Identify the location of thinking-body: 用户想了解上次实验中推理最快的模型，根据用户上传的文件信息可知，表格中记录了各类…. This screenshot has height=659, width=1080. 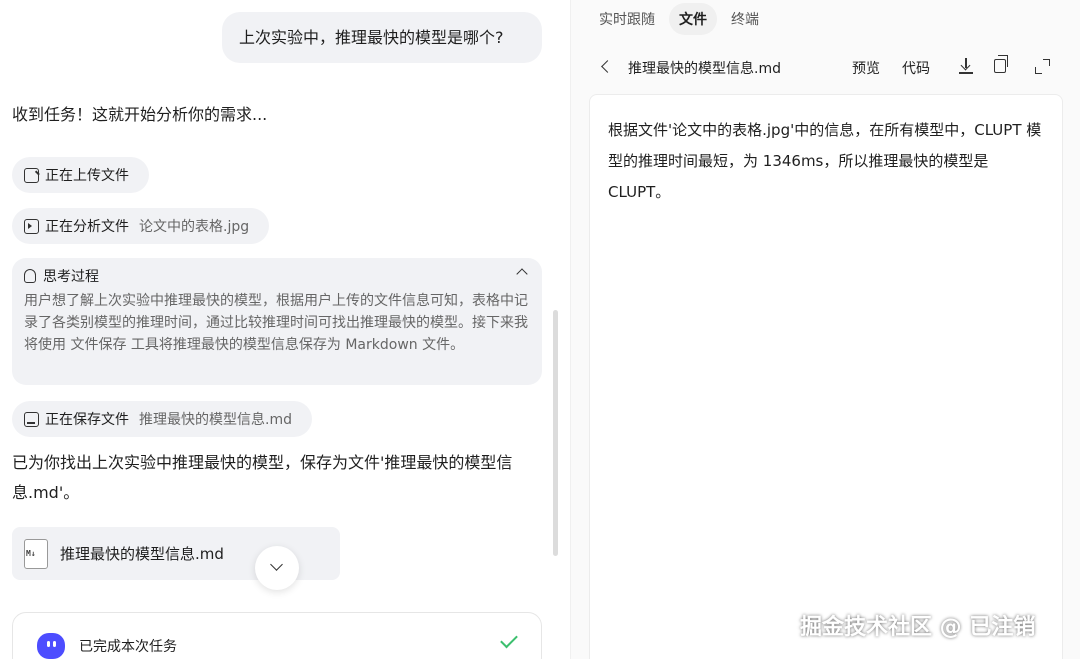
(276, 323).